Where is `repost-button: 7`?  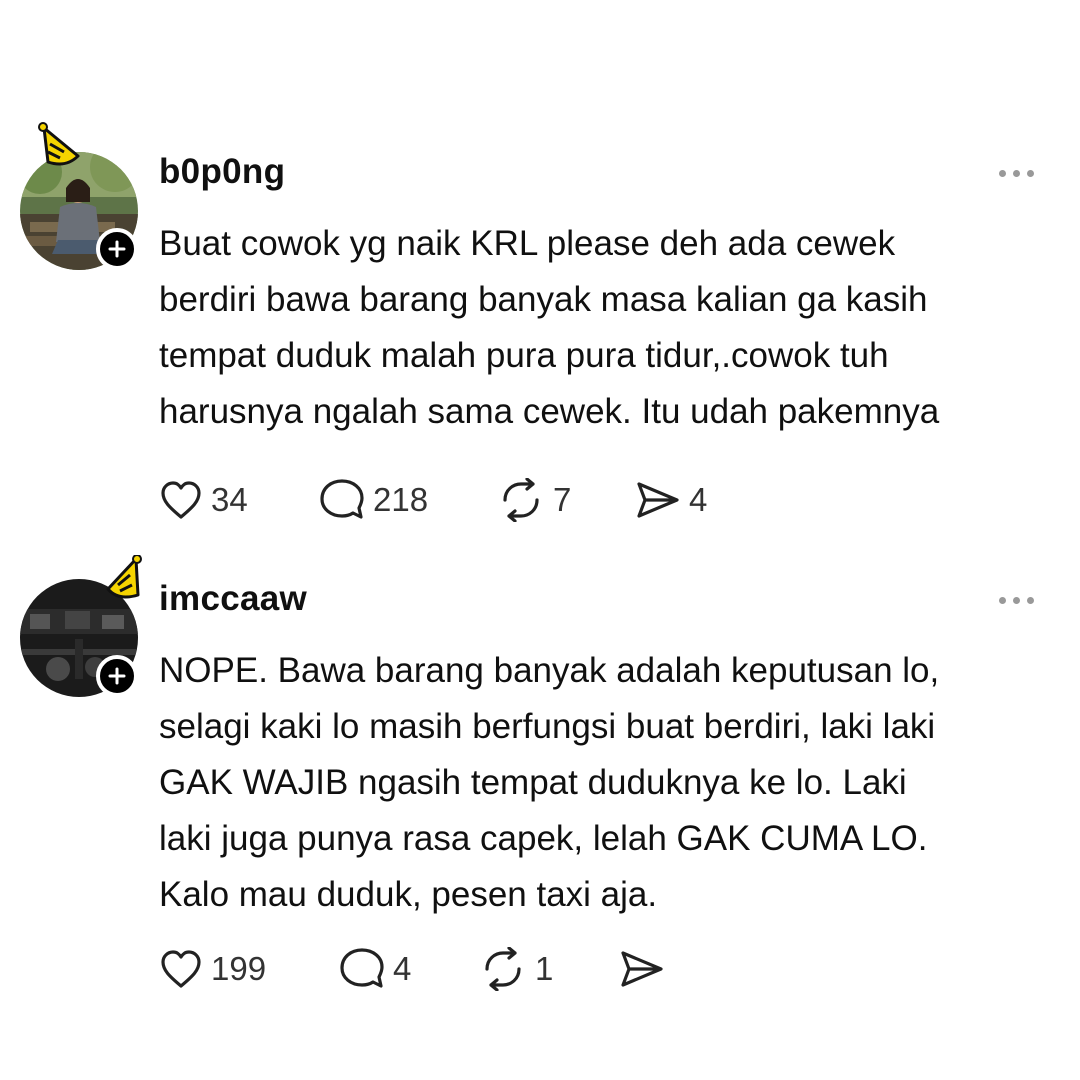 repost-button: 7 is located at coordinates (566, 500).